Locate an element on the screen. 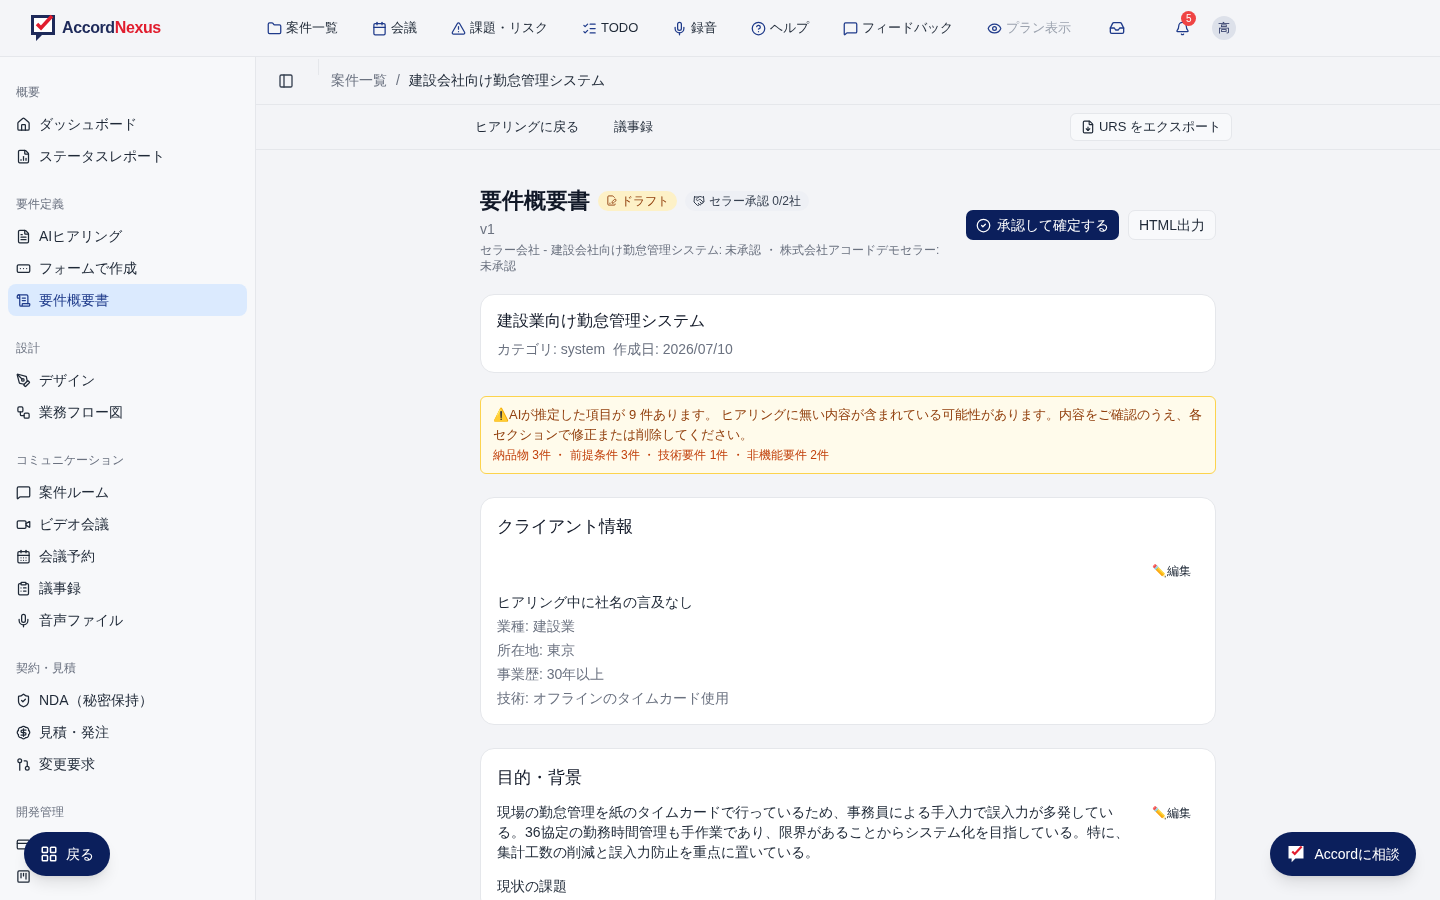 This screenshot has height=900, width=1440. report-icon is located at coordinates (23, 156).